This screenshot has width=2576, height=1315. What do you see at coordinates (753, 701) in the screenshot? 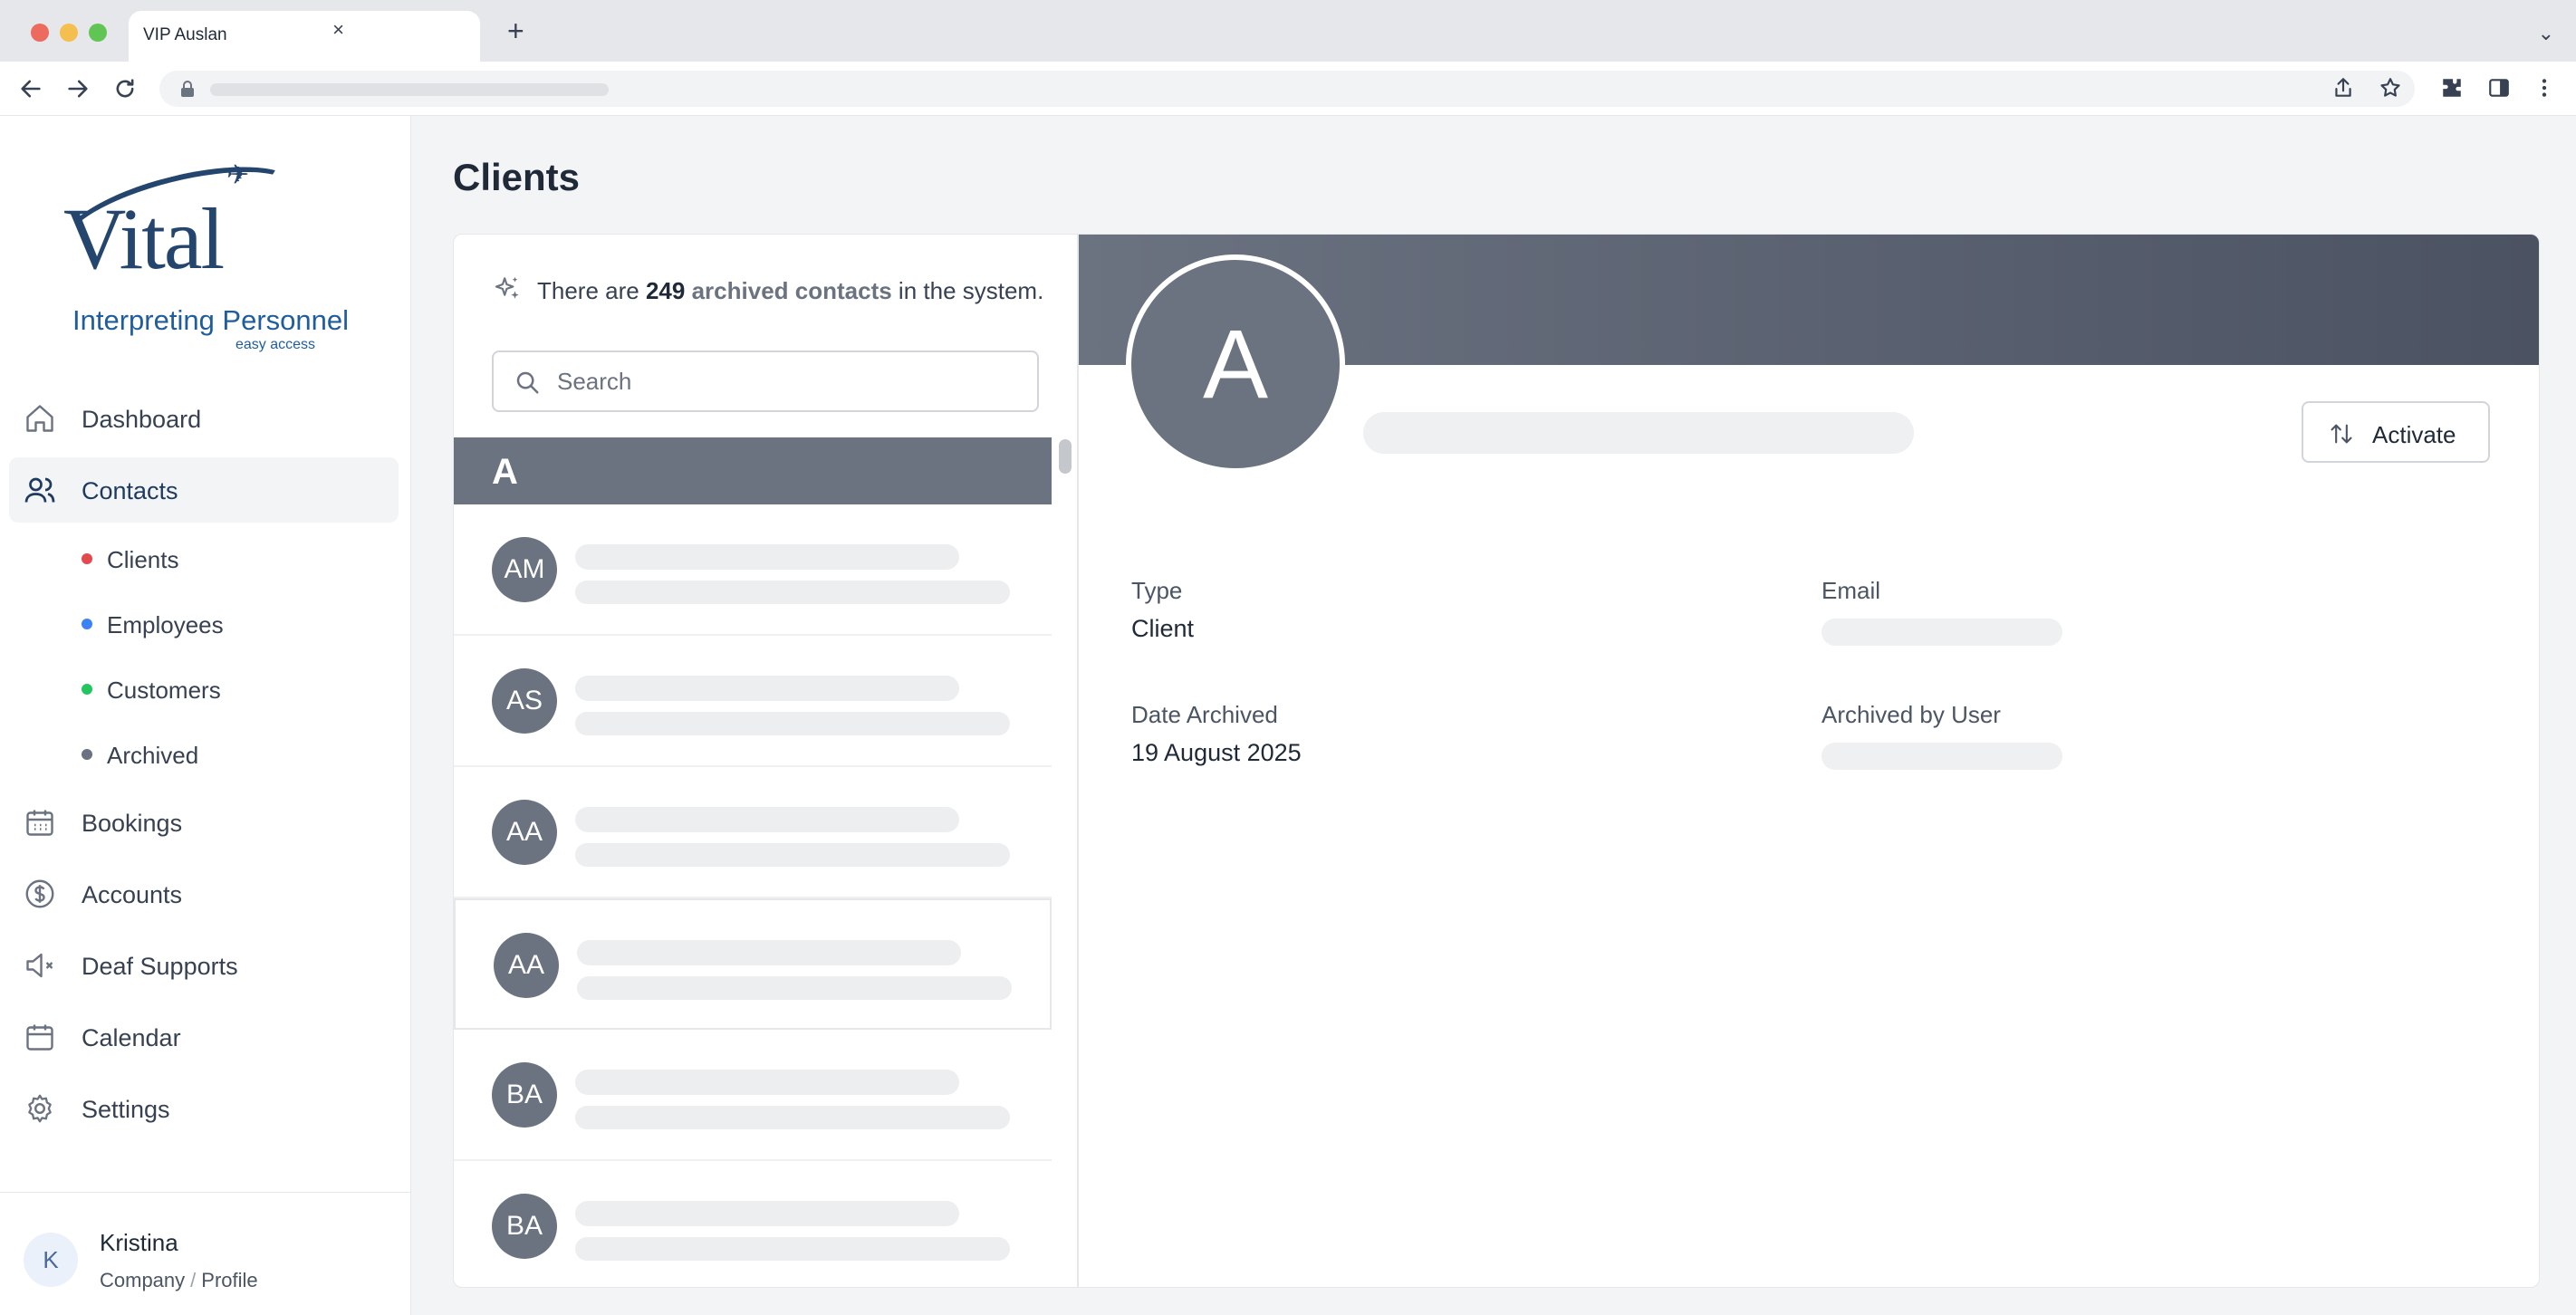
I see `list-item: AS` at bounding box center [753, 701].